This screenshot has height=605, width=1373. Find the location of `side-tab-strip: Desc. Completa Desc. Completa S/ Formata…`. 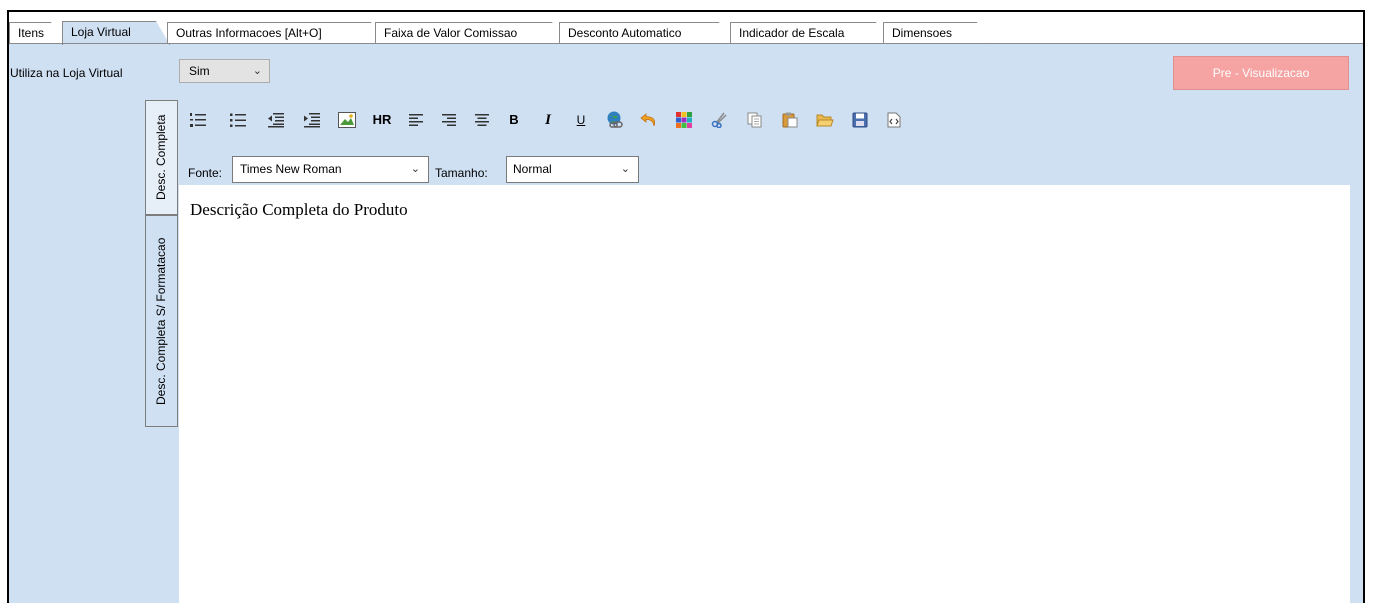

side-tab-strip: Desc. Completa Desc. Completa S/ Formata… is located at coordinates (162, 265).